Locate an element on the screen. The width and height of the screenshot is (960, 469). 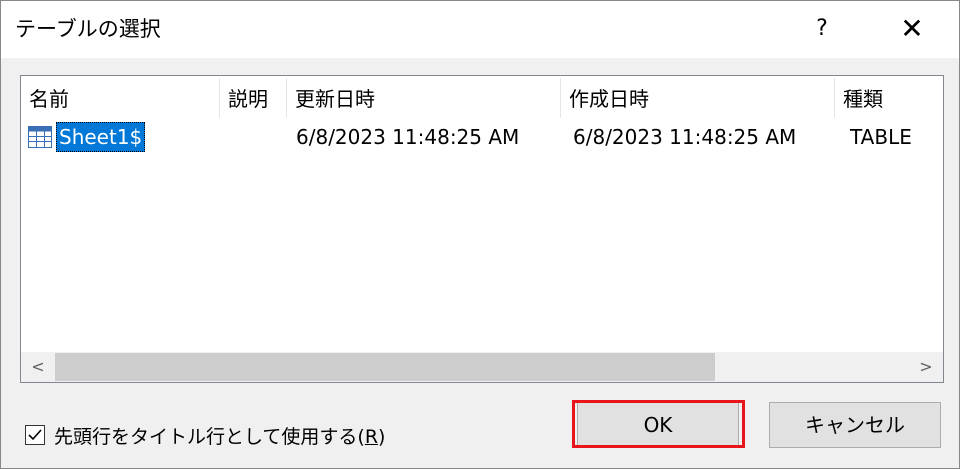
row-name-cell: Sheet1$ is located at coordinates (101, 137).